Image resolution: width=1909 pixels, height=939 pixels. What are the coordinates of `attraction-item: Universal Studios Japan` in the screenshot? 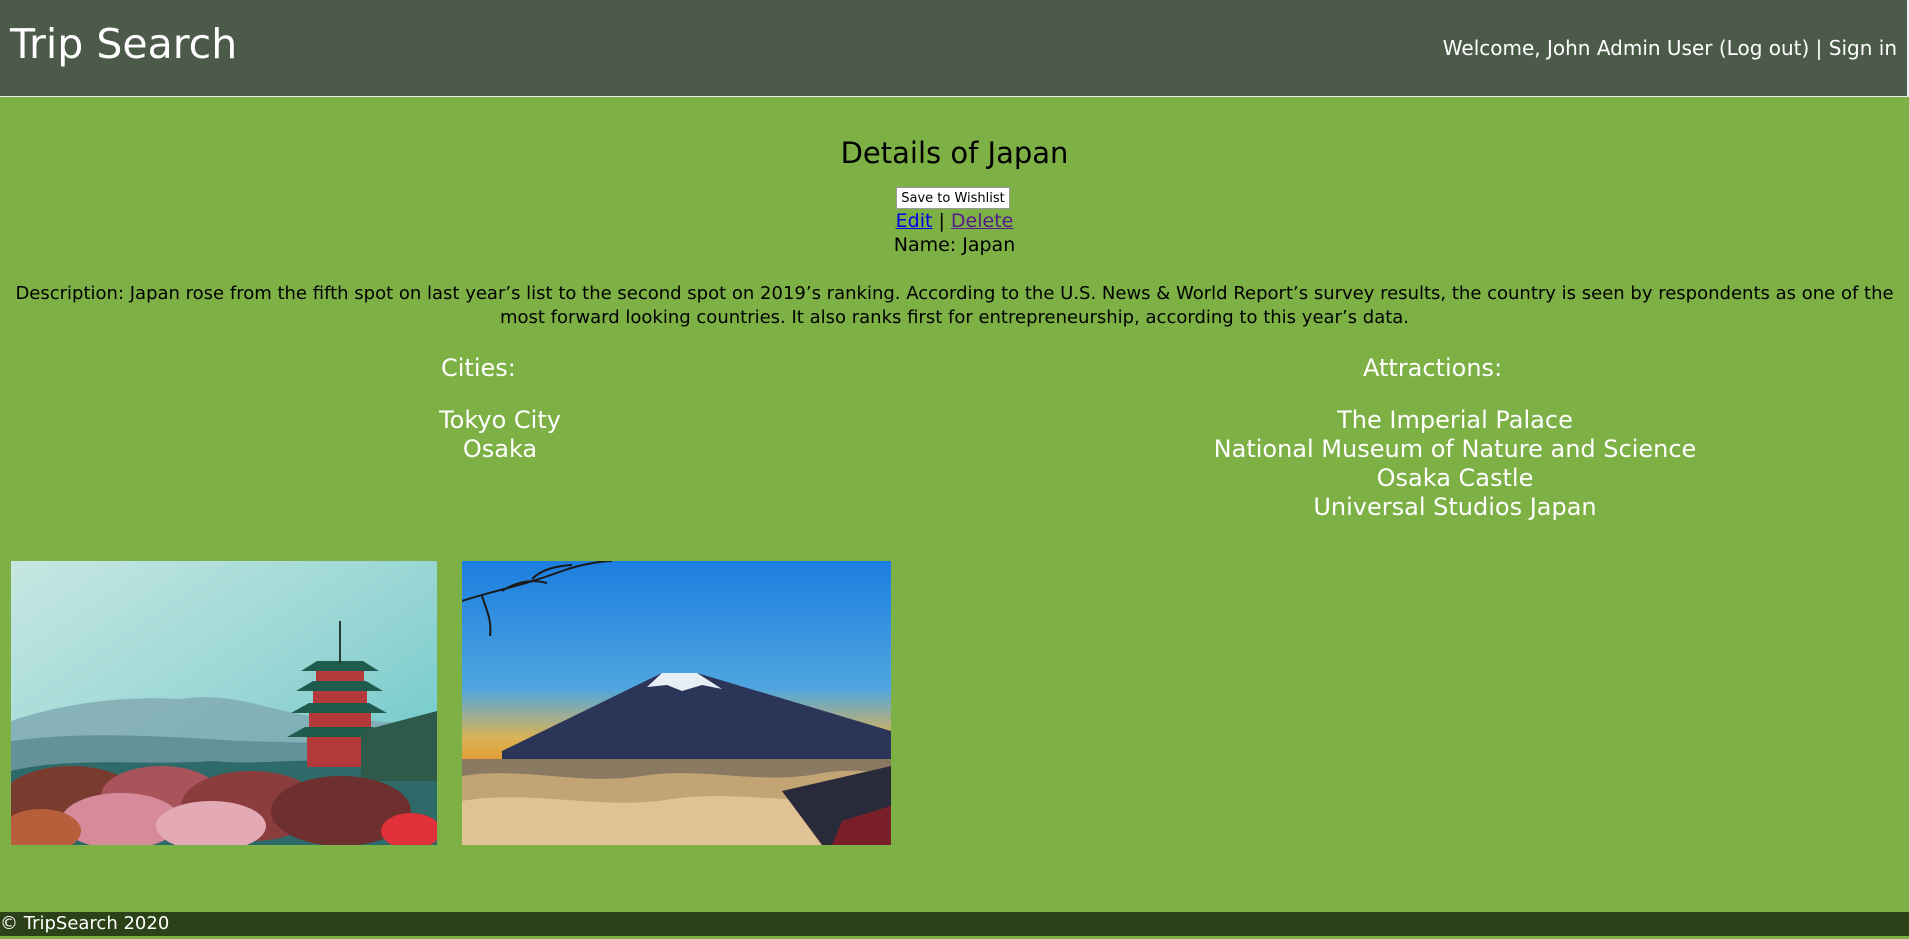 It's located at (1455, 507).